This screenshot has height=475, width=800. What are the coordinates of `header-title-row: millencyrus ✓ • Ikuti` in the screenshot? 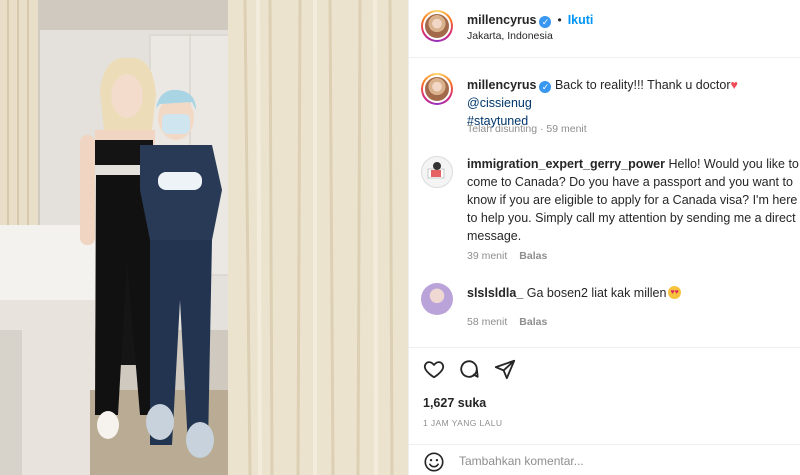 It's located at (530, 20).